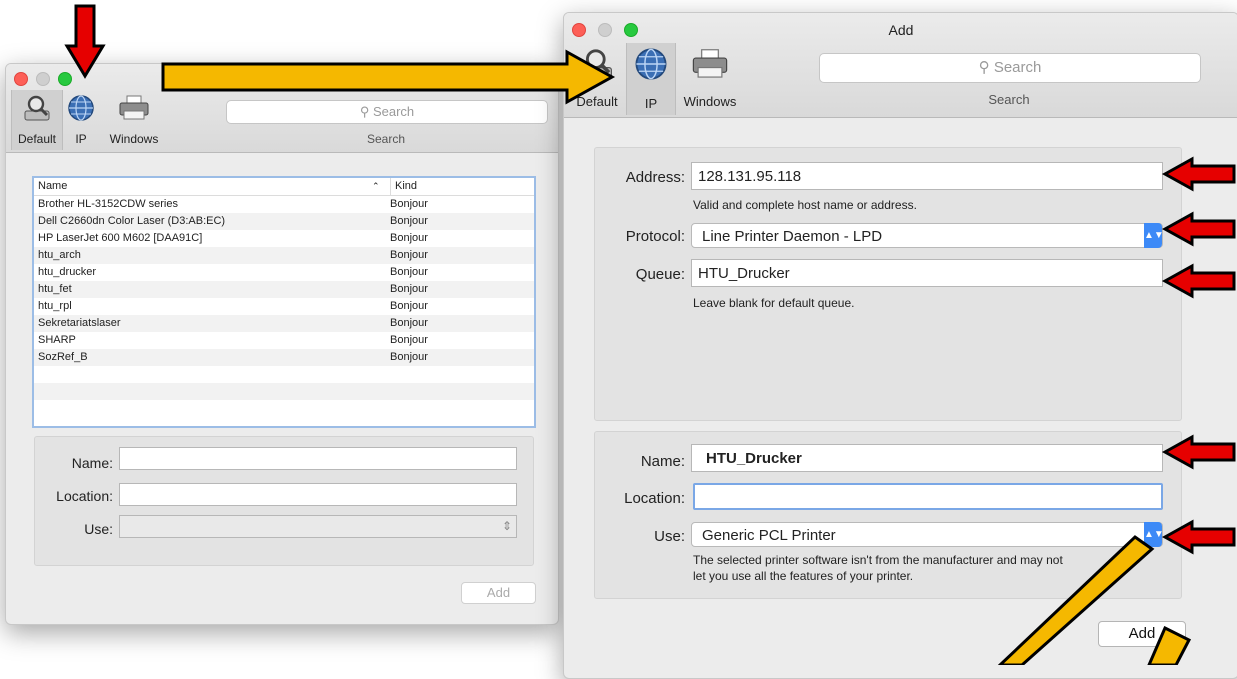  What do you see at coordinates (1198, 281) in the screenshot?
I see `red-arrow-queue` at bounding box center [1198, 281].